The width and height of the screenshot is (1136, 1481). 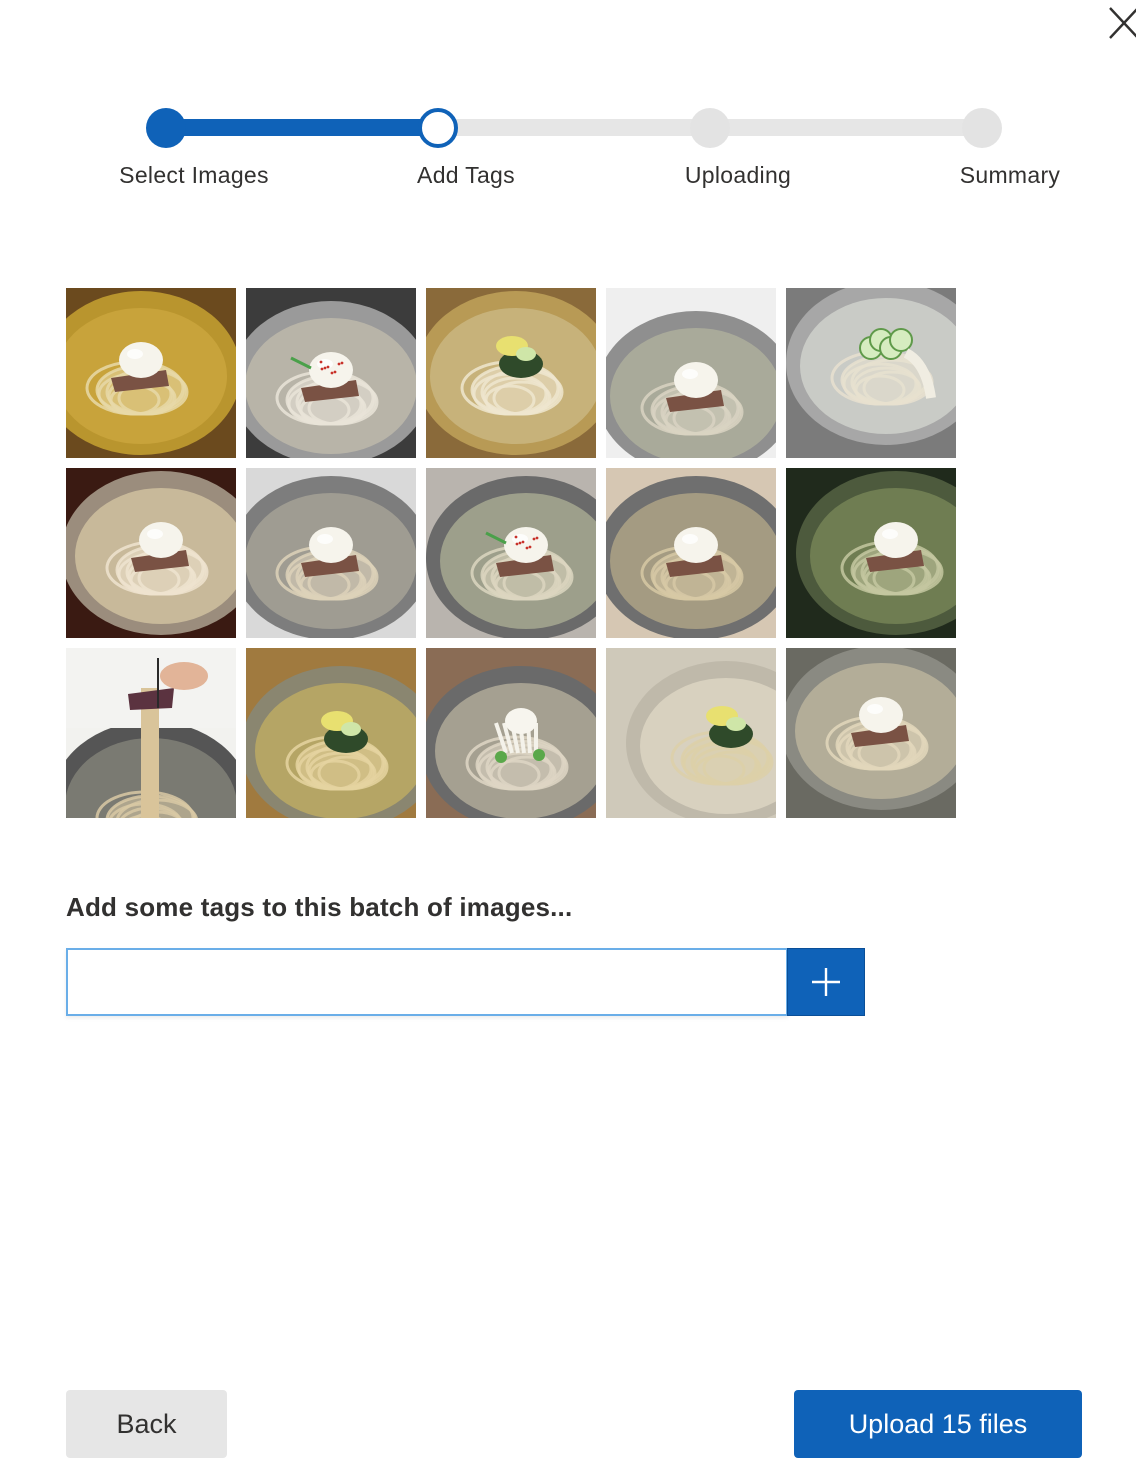 I want to click on step-dot-select-images, so click(x=166, y=128).